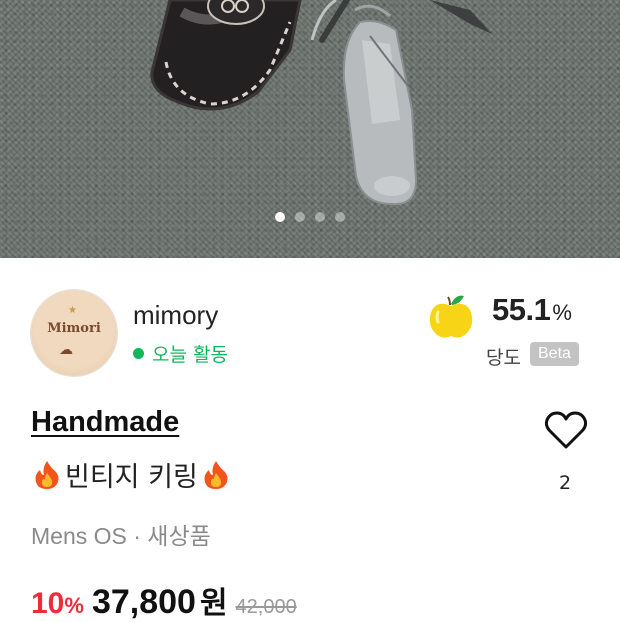 This screenshot has width=620, height=622. I want to click on product-title: 빈티지 키링, so click(131, 474).